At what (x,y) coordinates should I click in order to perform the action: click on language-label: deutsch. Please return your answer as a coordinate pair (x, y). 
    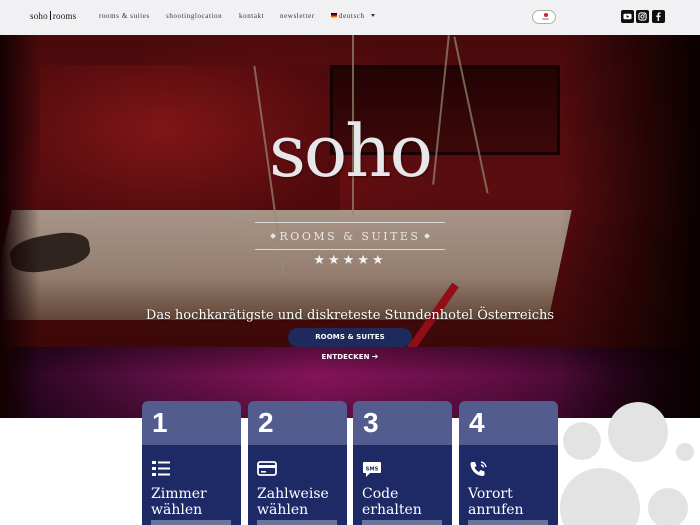
    Looking at the image, I should click on (352, 16).